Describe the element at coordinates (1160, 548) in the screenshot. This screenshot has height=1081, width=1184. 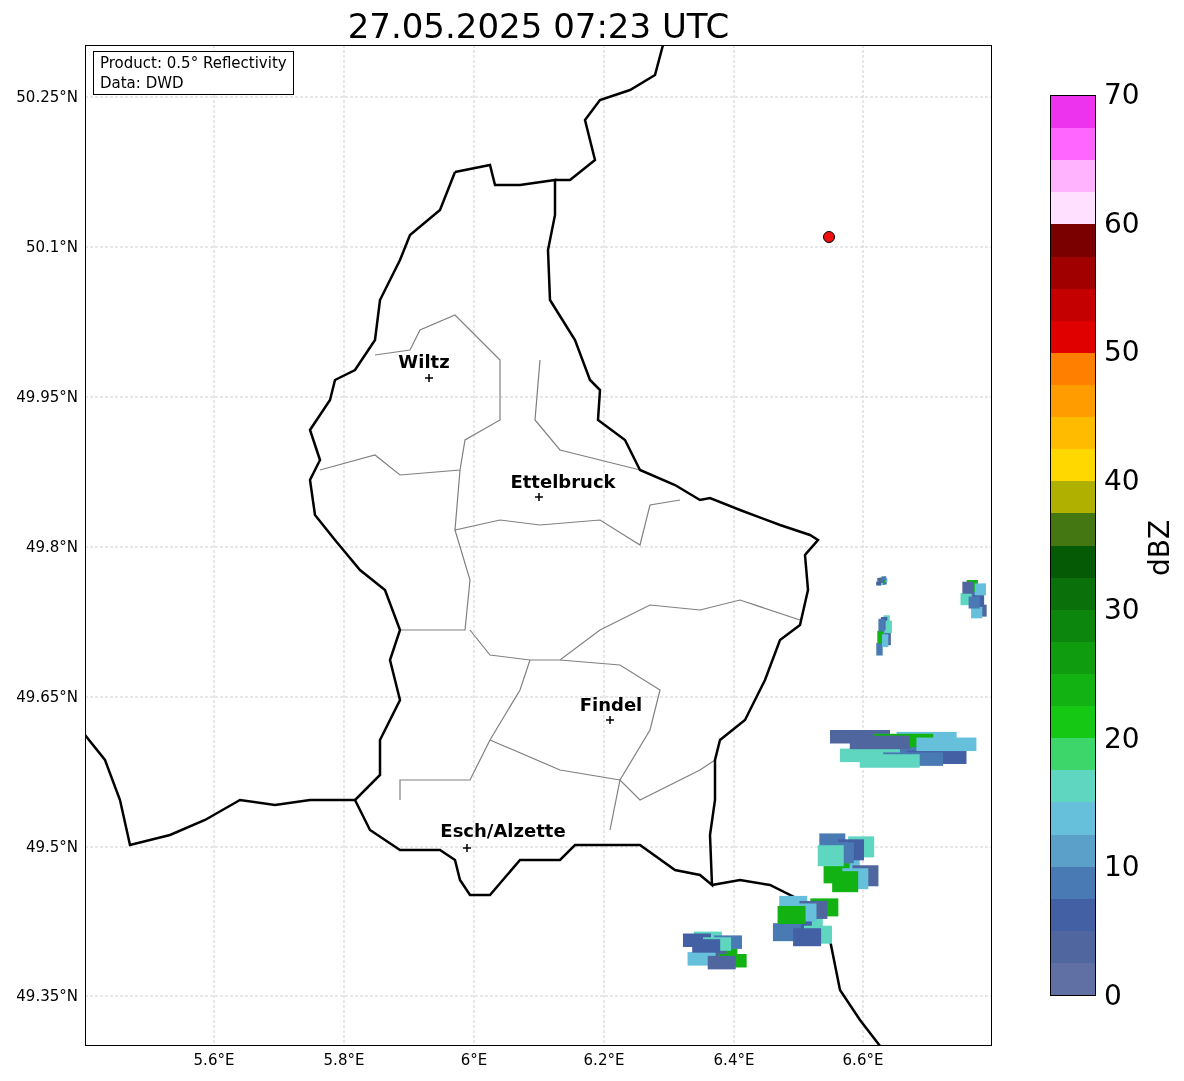
I see `colorbar-label: dBZ` at that location.